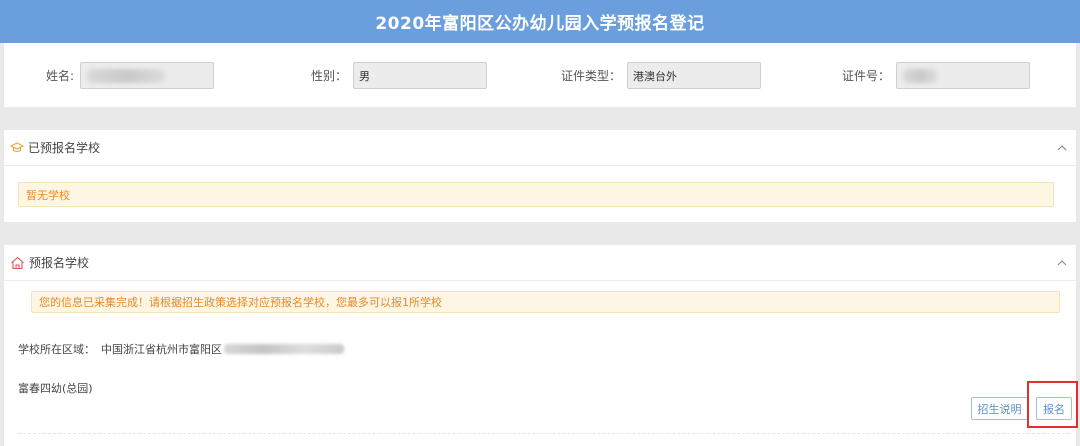  What do you see at coordinates (999, 408) in the screenshot?
I see `admission-policy-button: 招生说明` at bounding box center [999, 408].